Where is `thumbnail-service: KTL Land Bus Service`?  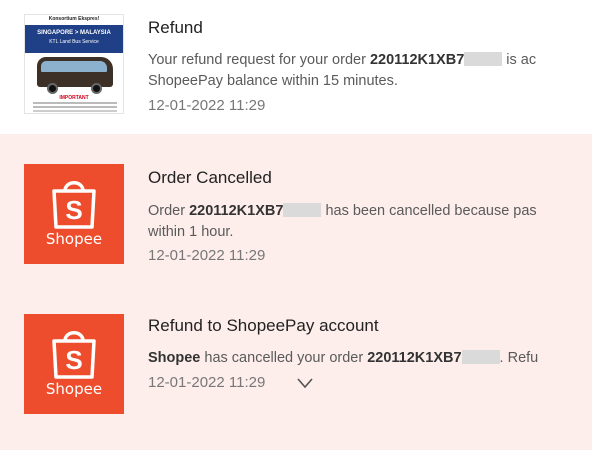
thumbnail-service: KTL Land Bus Service is located at coordinates (74, 42).